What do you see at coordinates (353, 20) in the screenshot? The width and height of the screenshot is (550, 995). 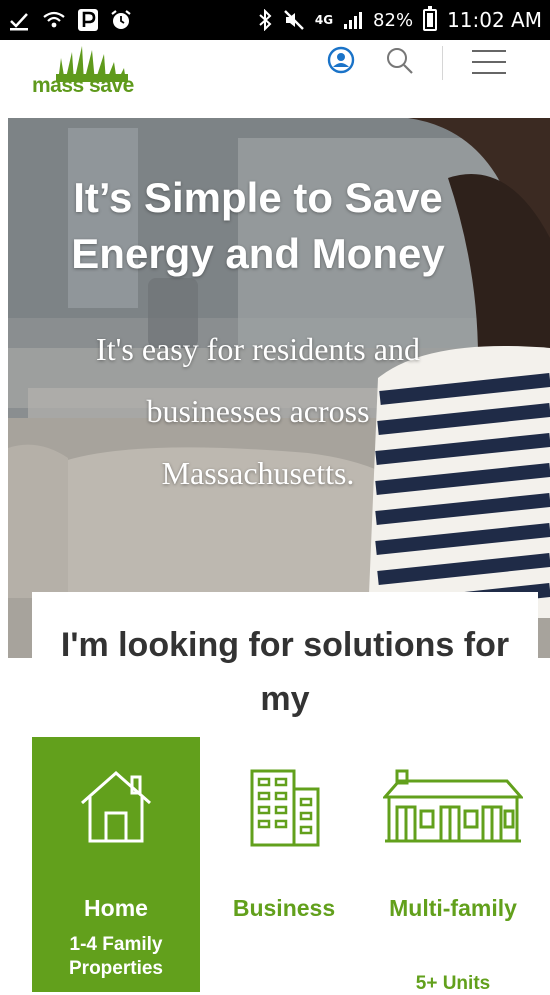 I see `signal-icon` at bounding box center [353, 20].